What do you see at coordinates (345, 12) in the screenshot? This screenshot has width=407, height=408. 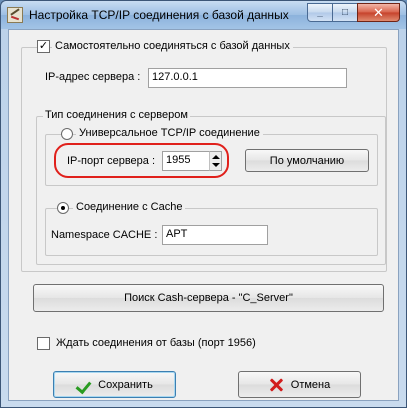 I see `maximize-button: □` at bounding box center [345, 12].